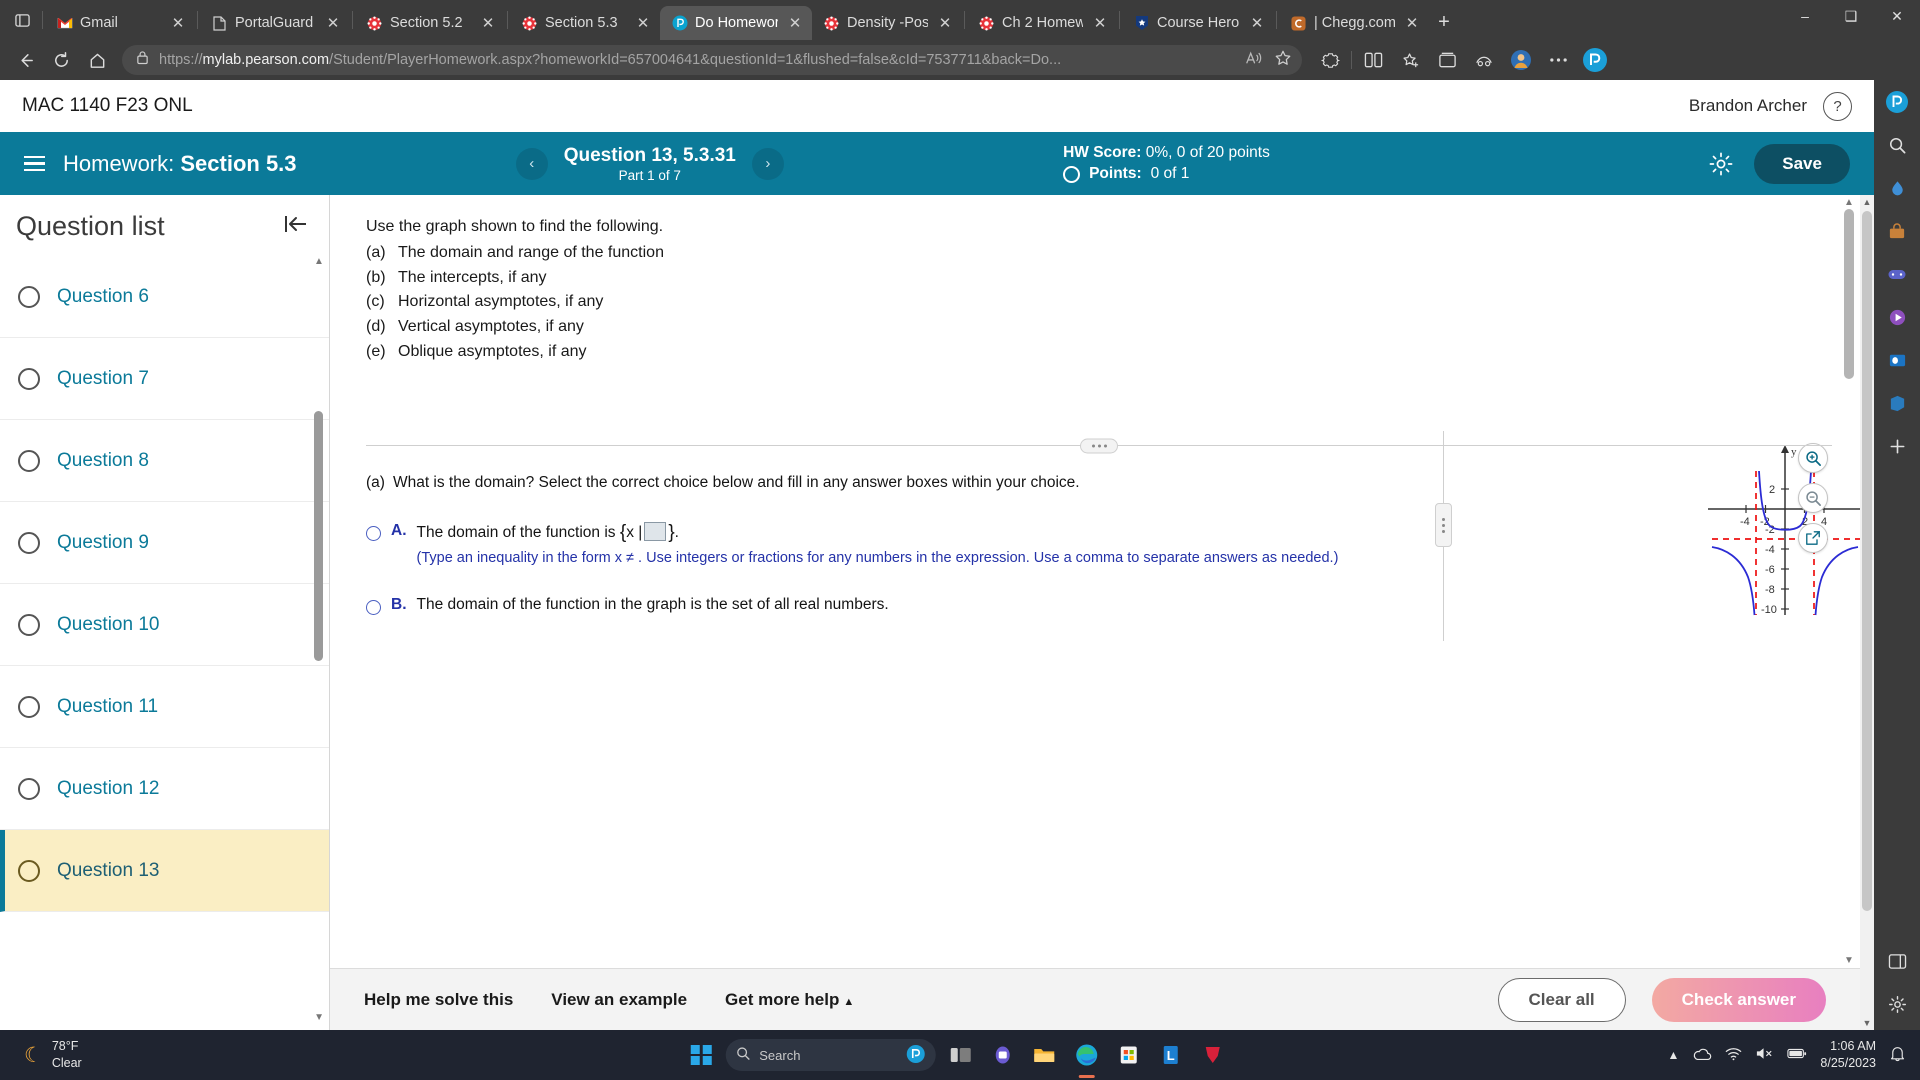 This screenshot has height=1080, width=1920. What do you see at coordinates (1897, 188) in the screenshot?
I see `drop-sidebar-icon` at bounding box center [1897, 188].